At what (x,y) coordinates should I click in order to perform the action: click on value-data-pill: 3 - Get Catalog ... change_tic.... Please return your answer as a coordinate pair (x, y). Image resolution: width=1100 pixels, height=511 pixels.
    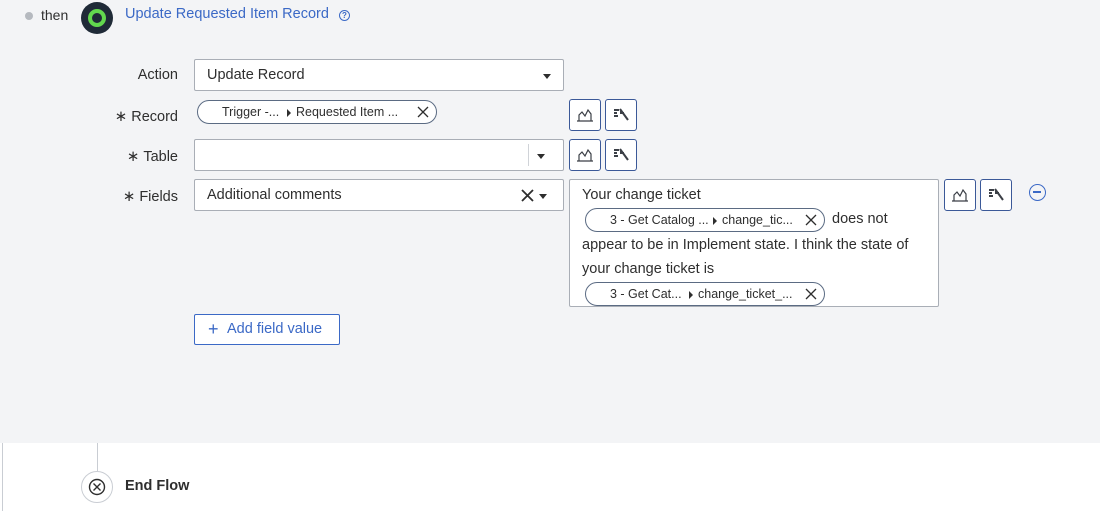
    Looking at the image, I should click on (705, 220).